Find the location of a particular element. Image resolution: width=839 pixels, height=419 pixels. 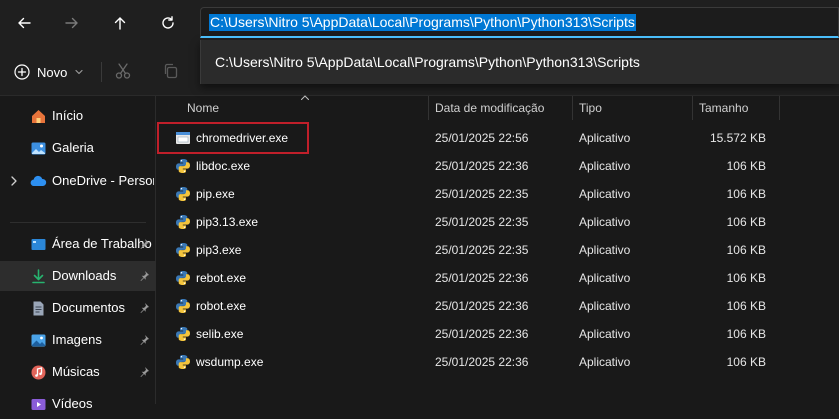

forward-button is located at coordinates (72, 23).